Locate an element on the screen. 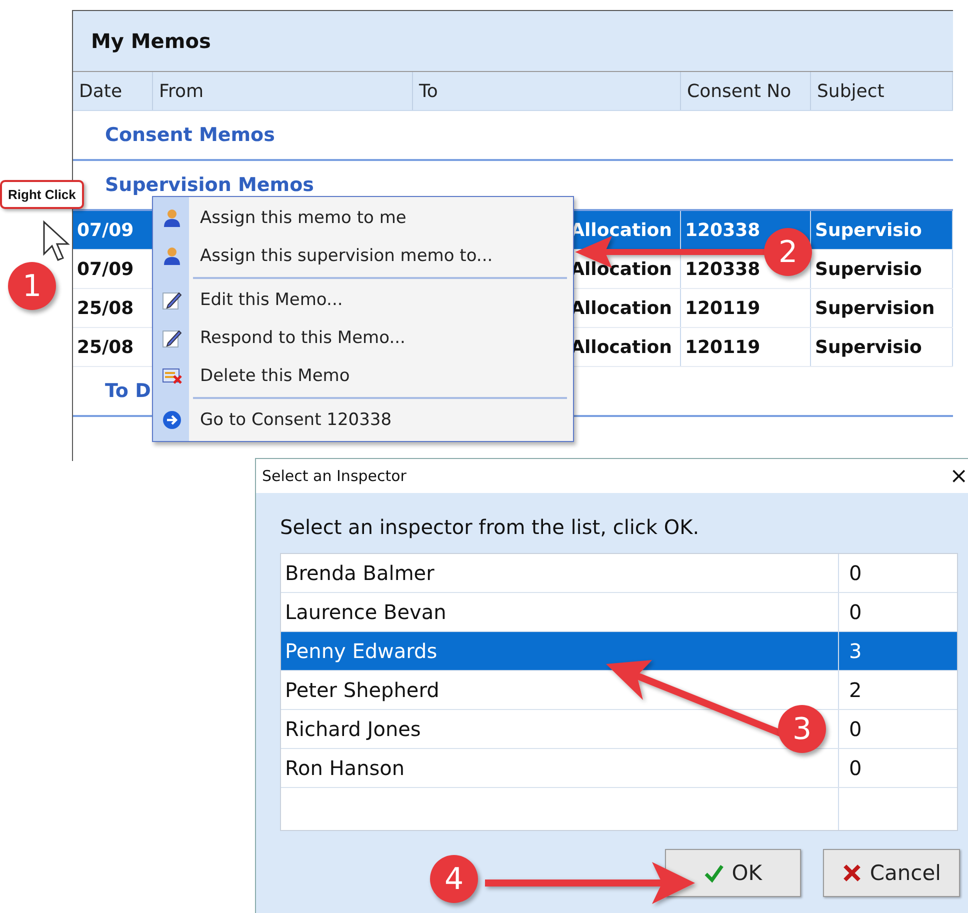 This screenshot has height=913, width=968. inspector-name: Brenda Balmer is located at coordinates (560, 573).